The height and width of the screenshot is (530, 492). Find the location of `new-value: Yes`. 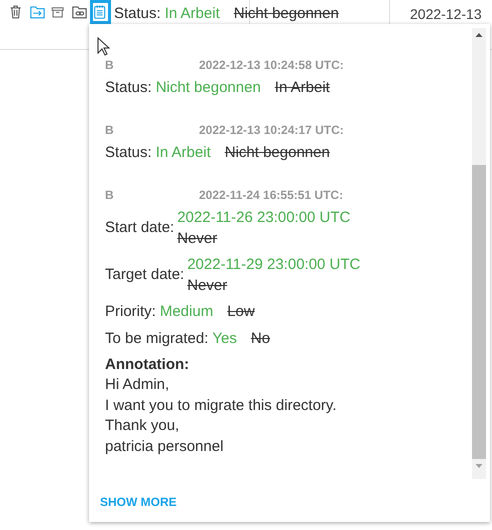

new-value: Yes is located at coordinates (224, 339).